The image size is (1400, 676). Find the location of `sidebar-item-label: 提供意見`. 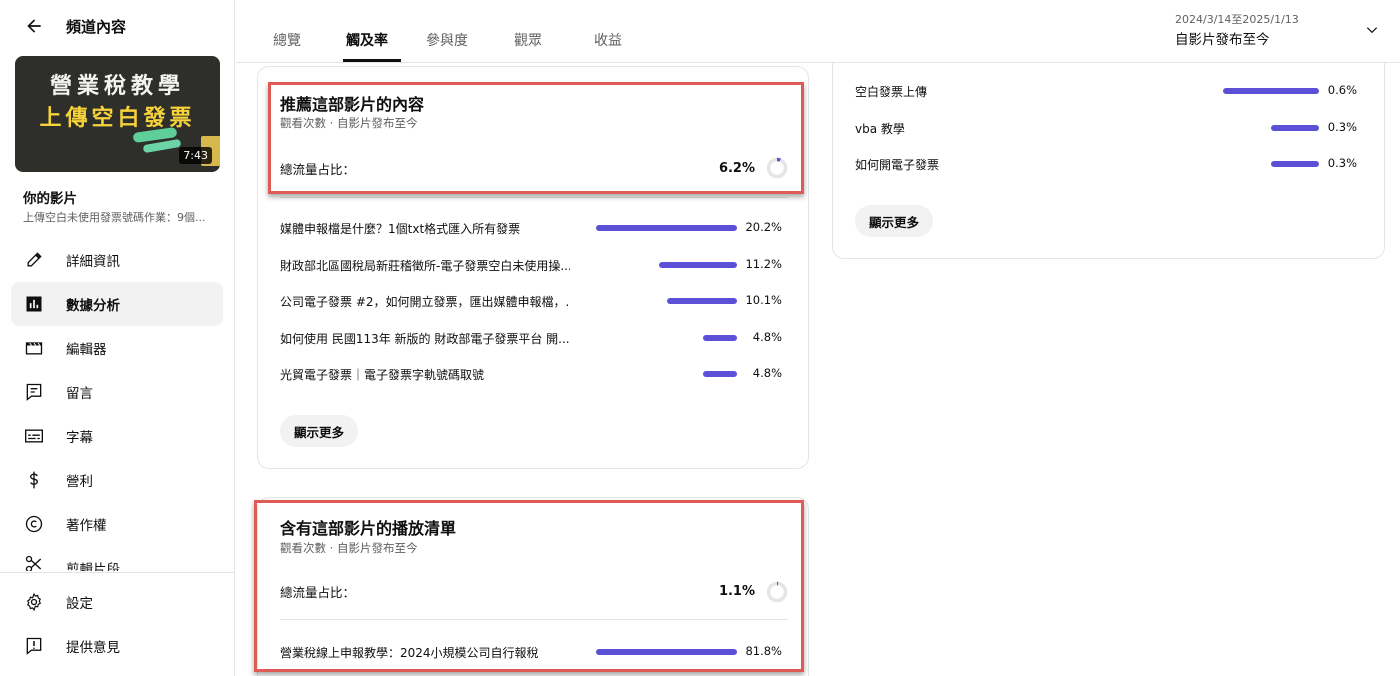

sidebar-item-label: 提供意見 is located at coordinates (93, 648).